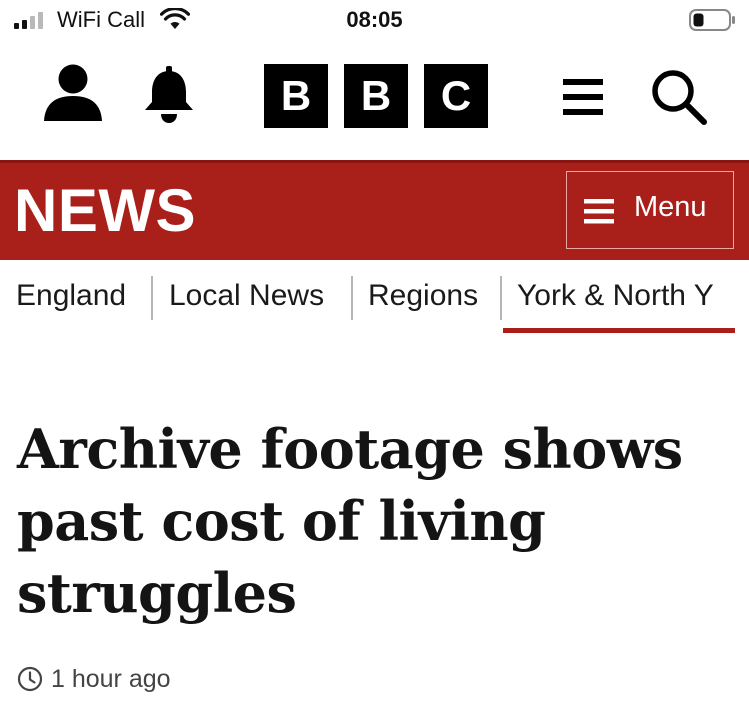  What do you see at coordinates (30, 679) in the screenshot?
I see `clock-icon` at bounding box center [30, 679].